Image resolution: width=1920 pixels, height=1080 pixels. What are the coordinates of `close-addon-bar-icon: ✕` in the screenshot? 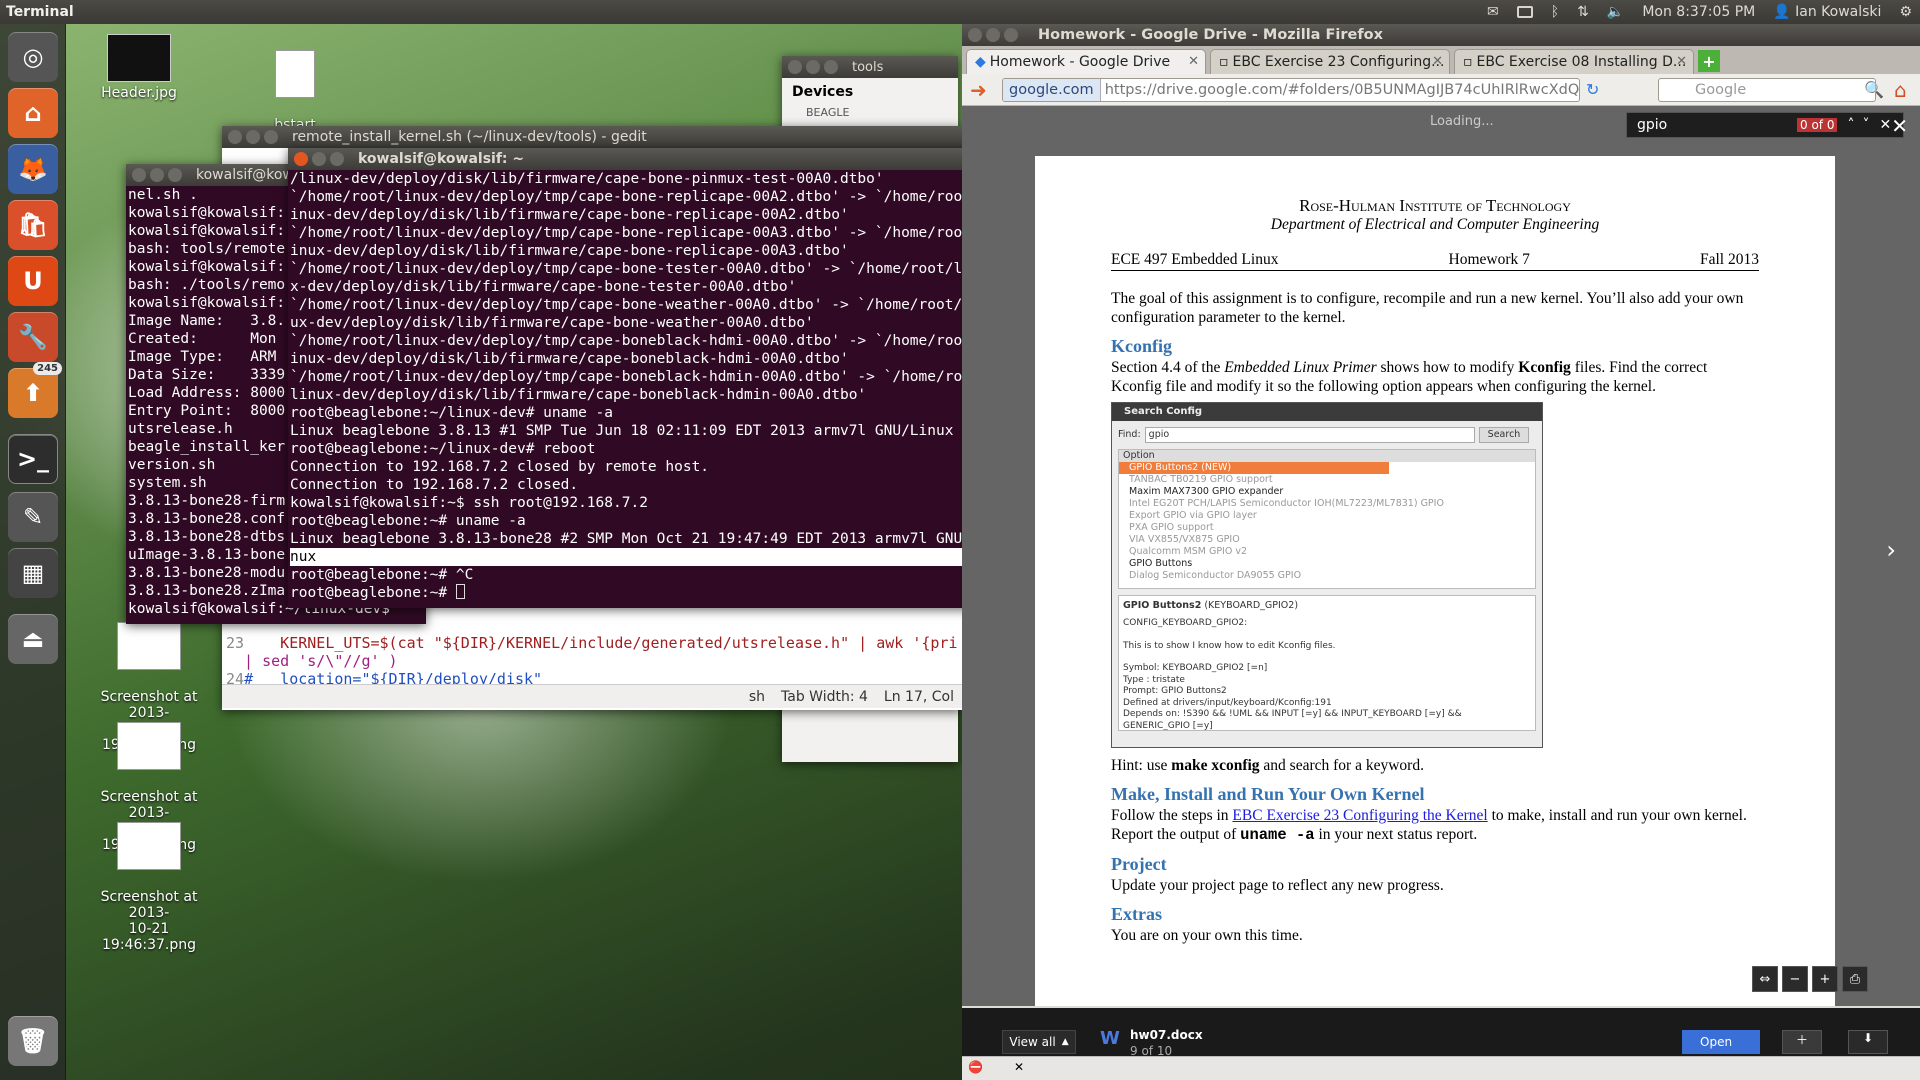 It's located at (1019, 1067).